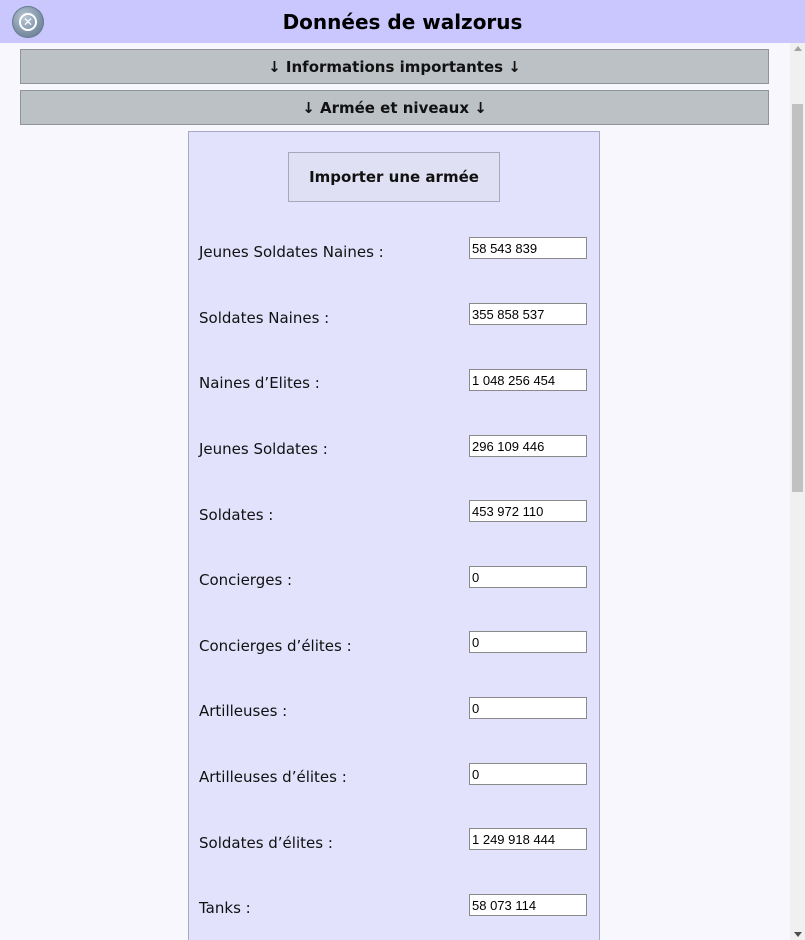 This screenshot has height=940, width=805. Describe the element at coordinates (394, 107) in the screenshot. I see `section-toggle-army-levels: ↓ Armée et niveaux ↓` at that location.